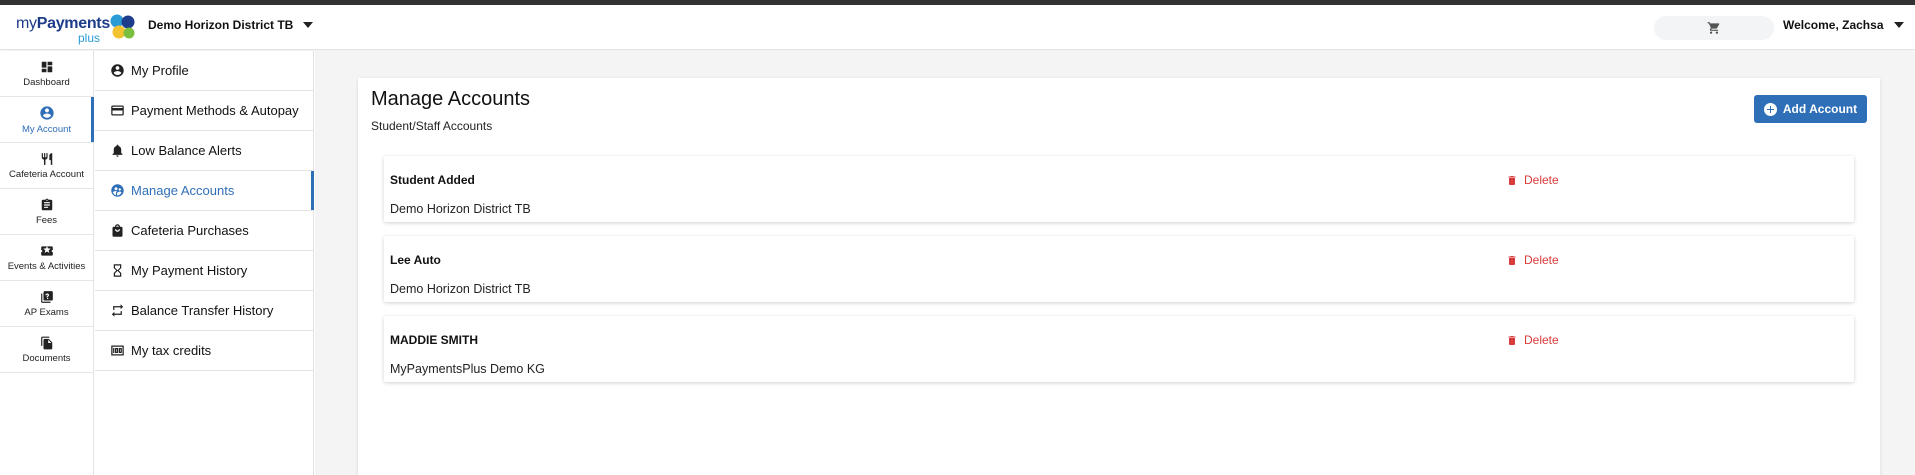  What do you see at coordinates (117, 150) in the screenshot?
I see `bell-icon` at bounding box center [117, 150].